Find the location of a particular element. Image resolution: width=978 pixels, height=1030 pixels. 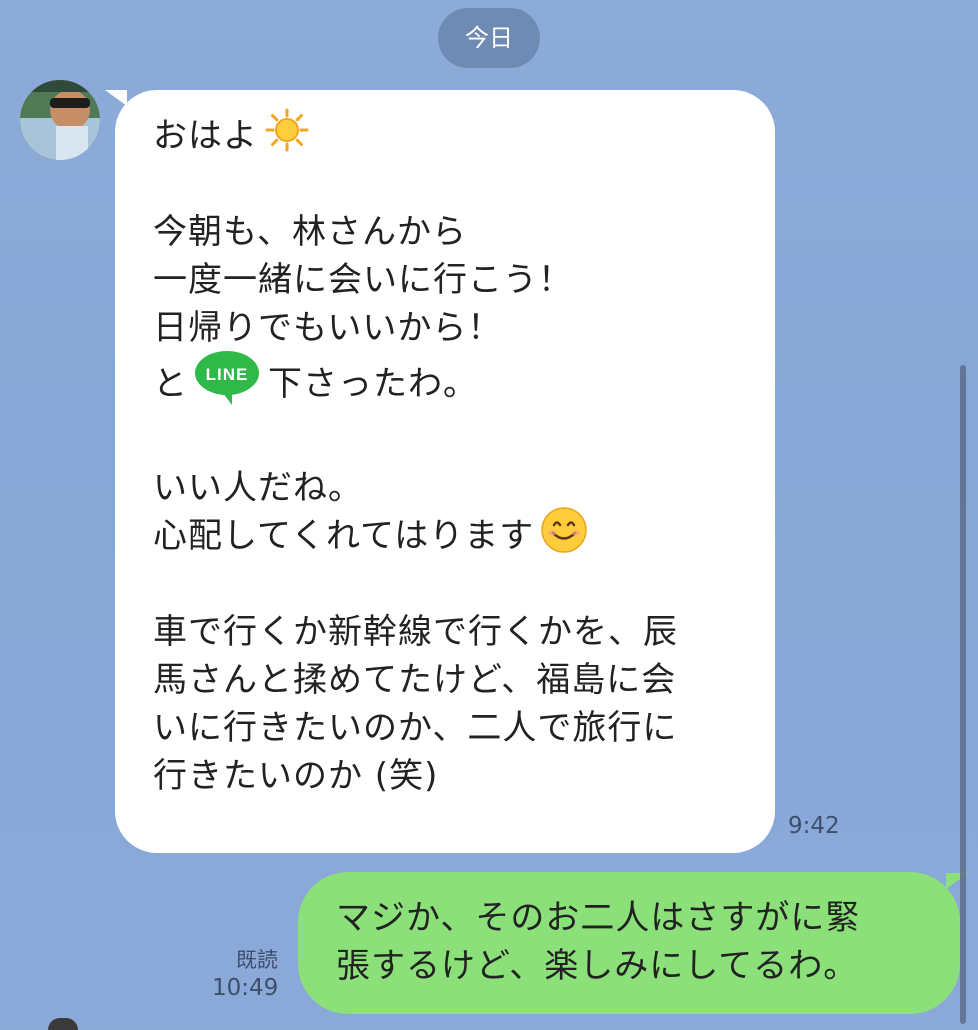

line-badge-text: LINE is located at coordinates (227, 374).